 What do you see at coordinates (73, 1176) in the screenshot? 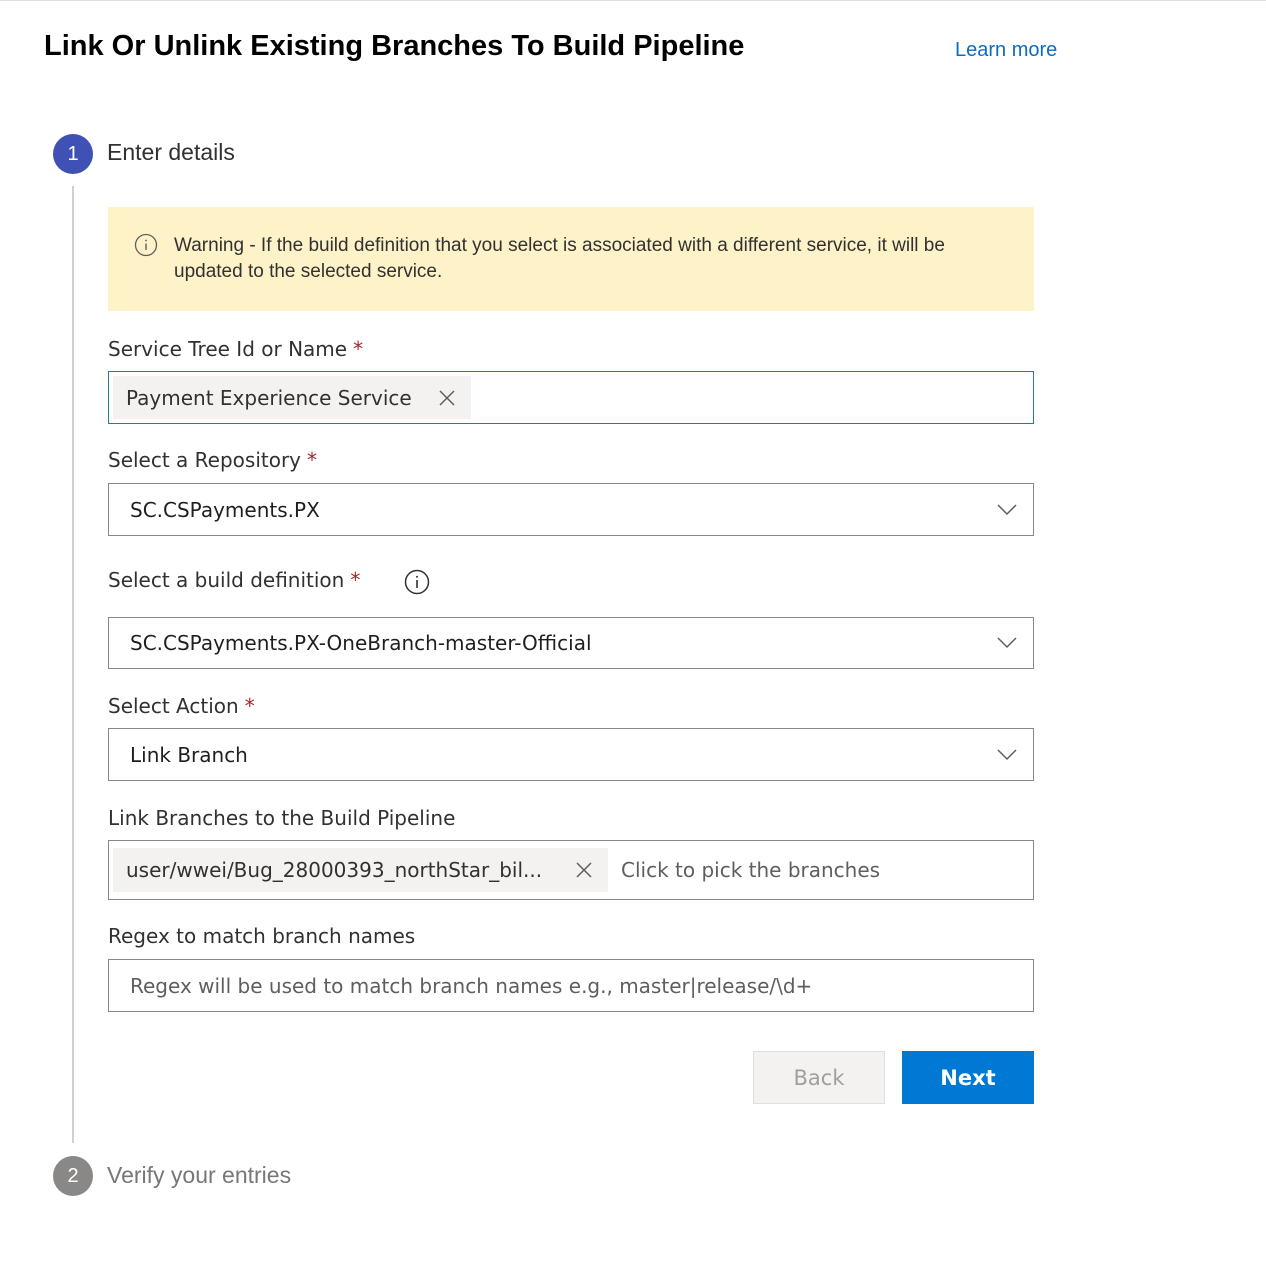
I see `step-2-indicator: 2` at bounding box center [73, 1176].